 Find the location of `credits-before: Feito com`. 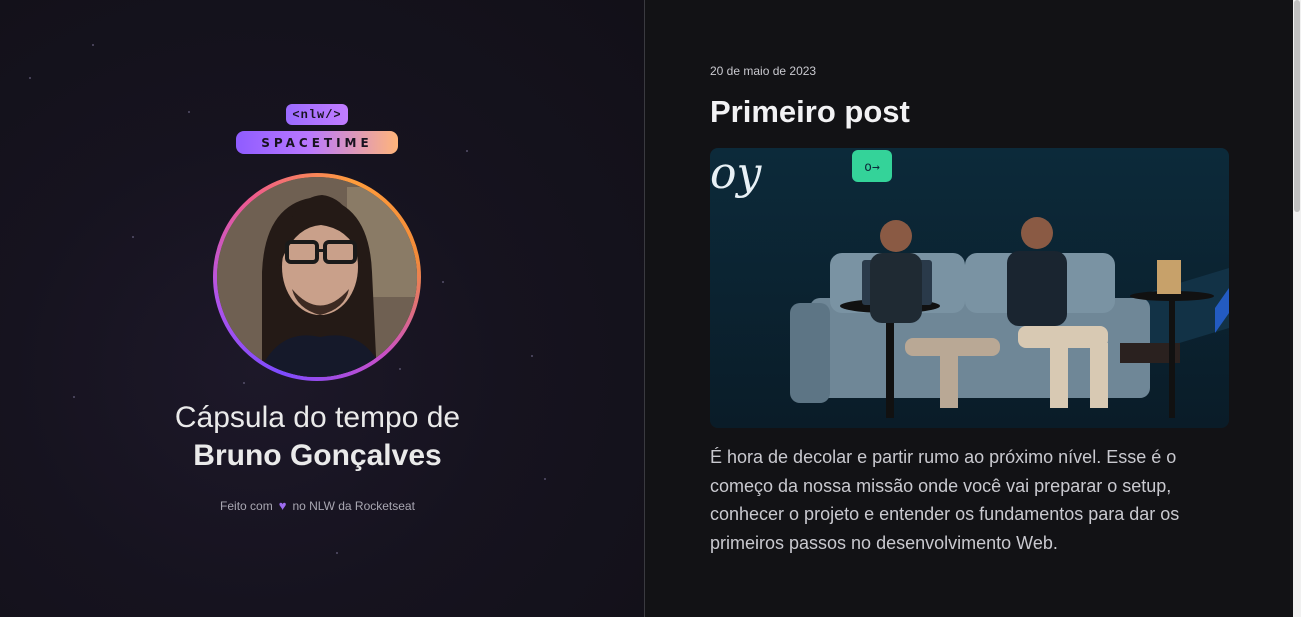

credits-before: Feito com is located at coordinates (246, 505).